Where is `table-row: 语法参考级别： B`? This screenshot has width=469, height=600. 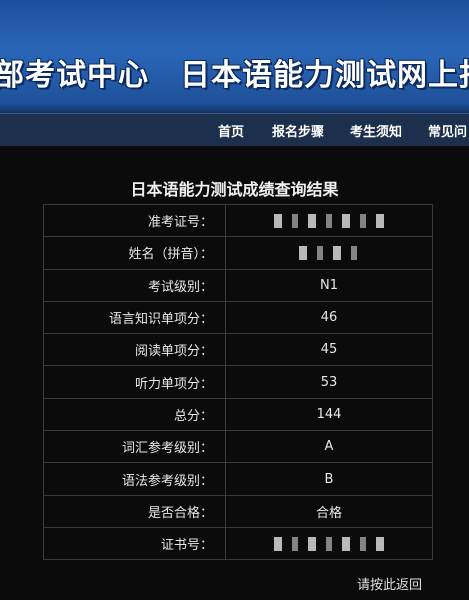 table-row: 语法参考级别： B is located at coordinates (238, 479).